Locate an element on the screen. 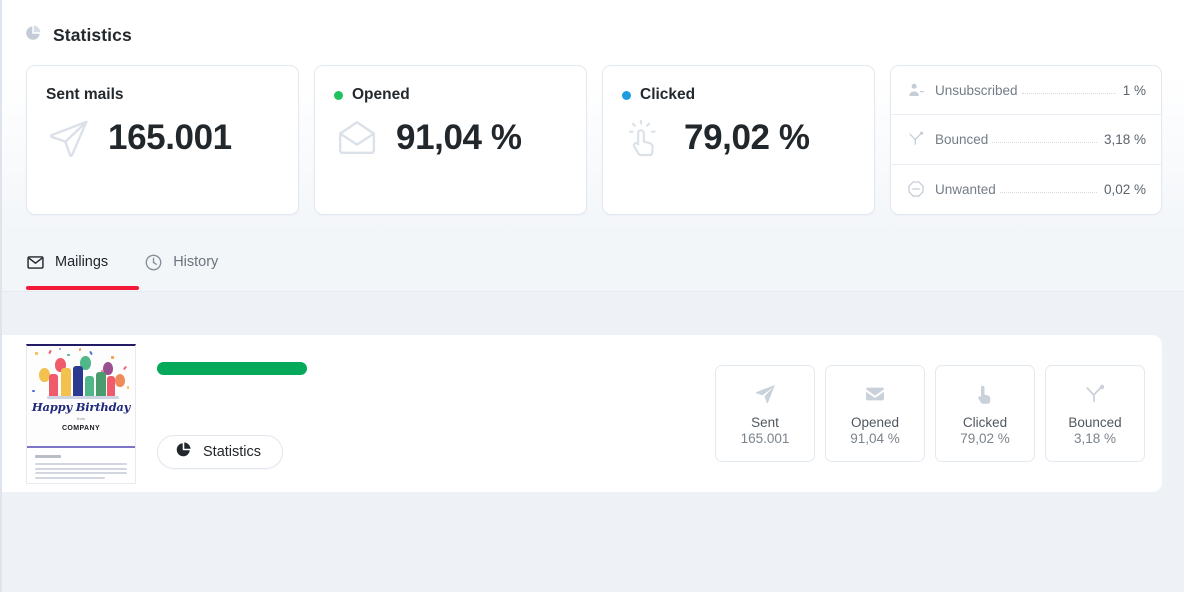 Image resolution: width=1184 pixels, height=592 pixels. mailing-thumbnail: Happy Birthday from COMPANY is located at coordinates (81, 414).